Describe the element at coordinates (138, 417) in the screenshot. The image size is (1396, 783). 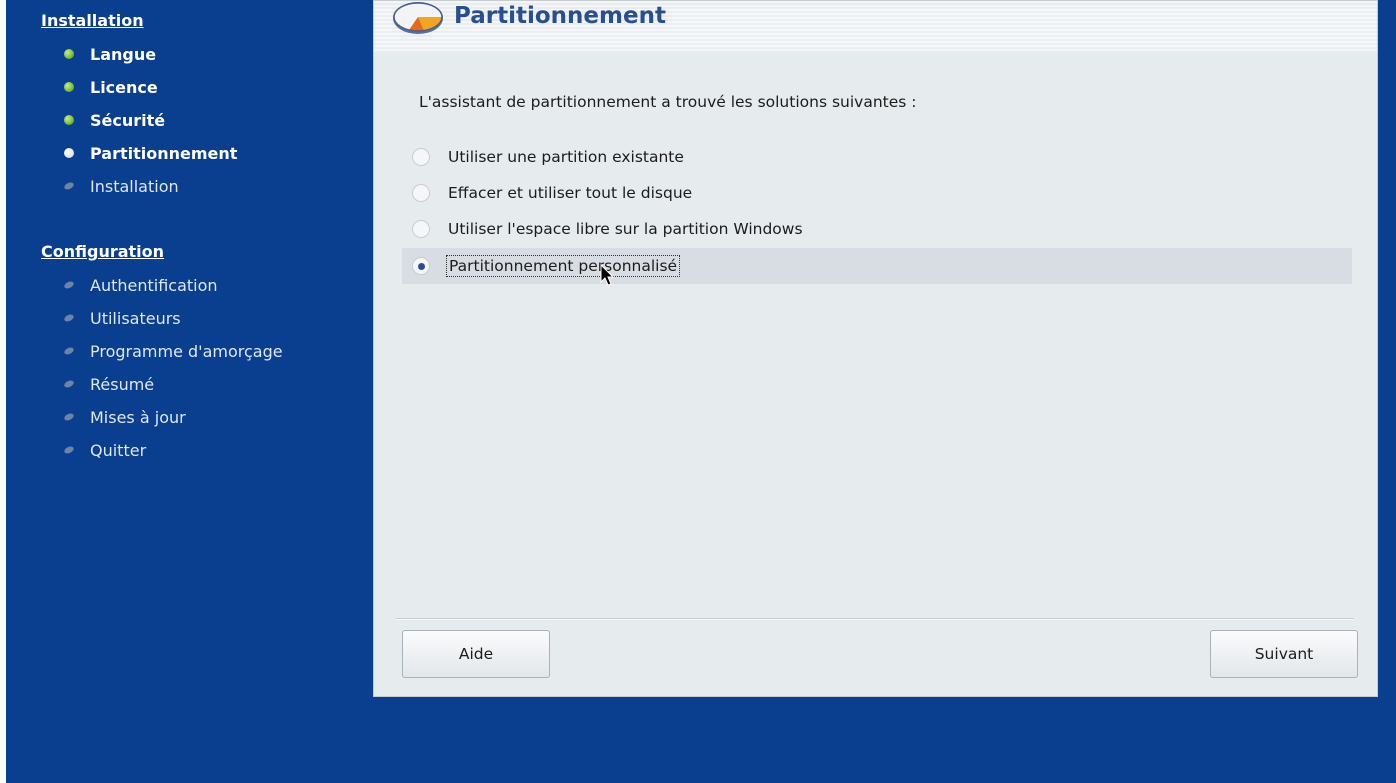
I see `step-label: Mises à jour` at that location.